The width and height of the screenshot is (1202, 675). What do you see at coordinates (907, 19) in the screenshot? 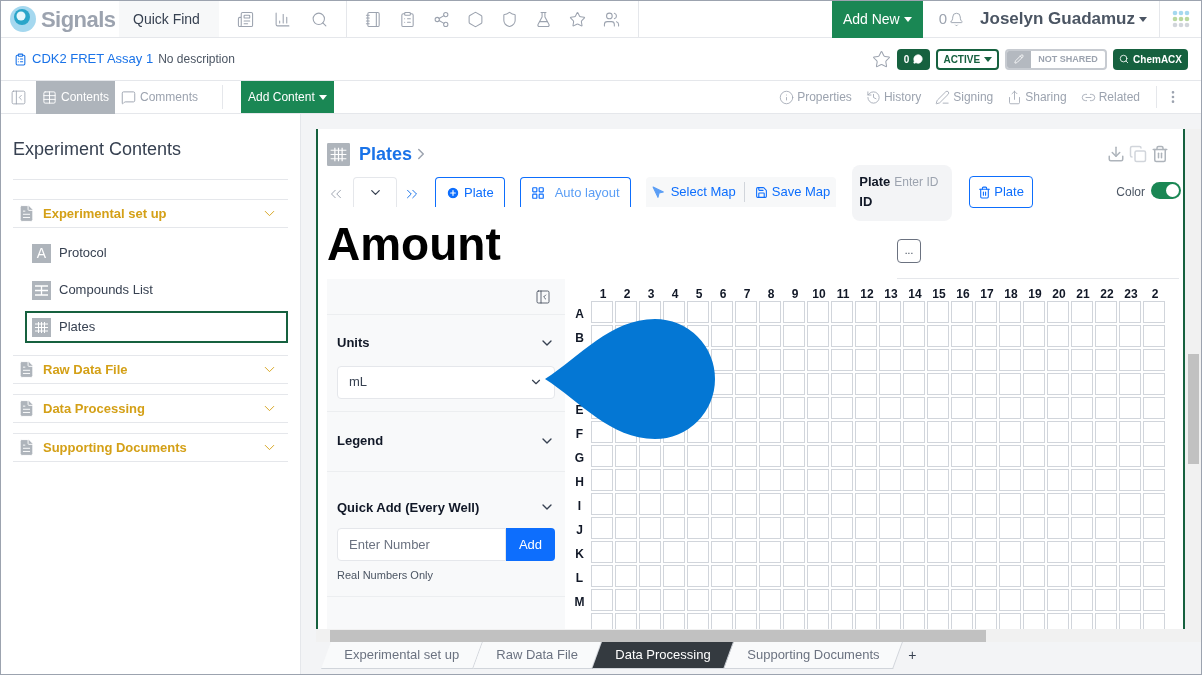
I see `caret-icon` at bounding box center [907, 19].